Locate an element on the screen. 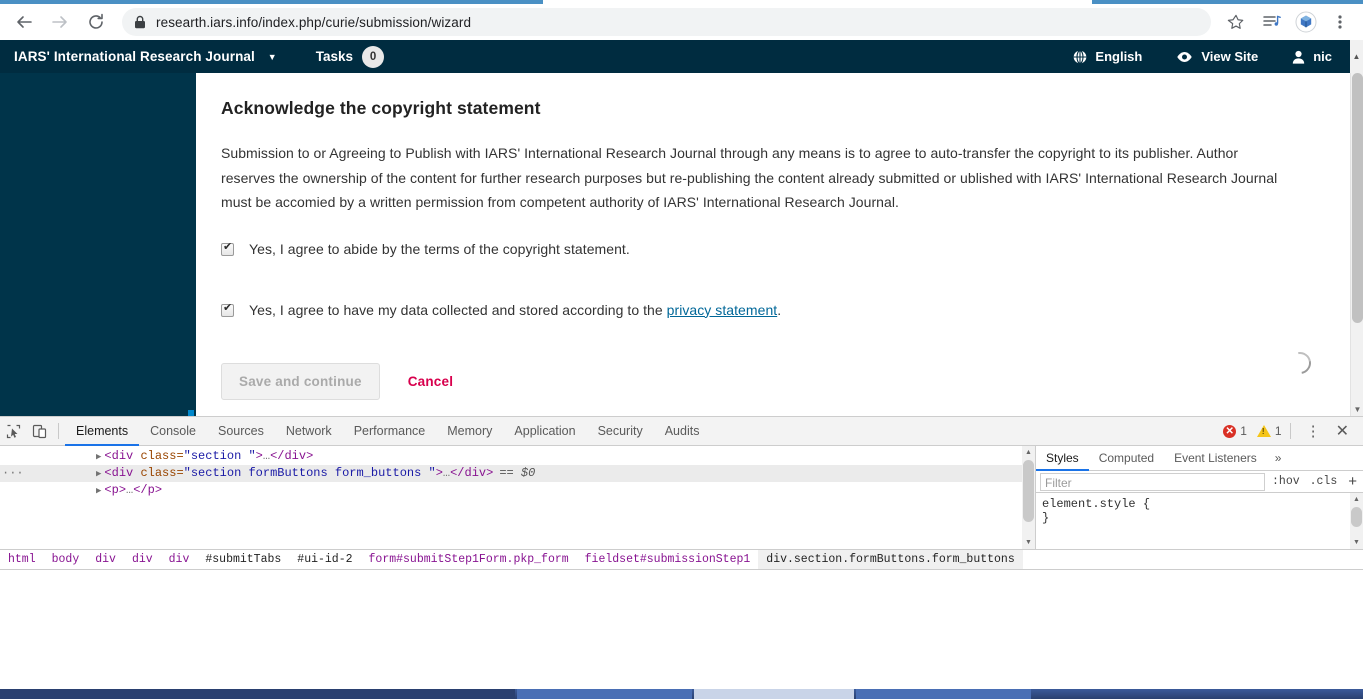 The height and width of the screenshot is (699, 1363). styles-tab-styles: Styles is located at coordinates (1062, 458).